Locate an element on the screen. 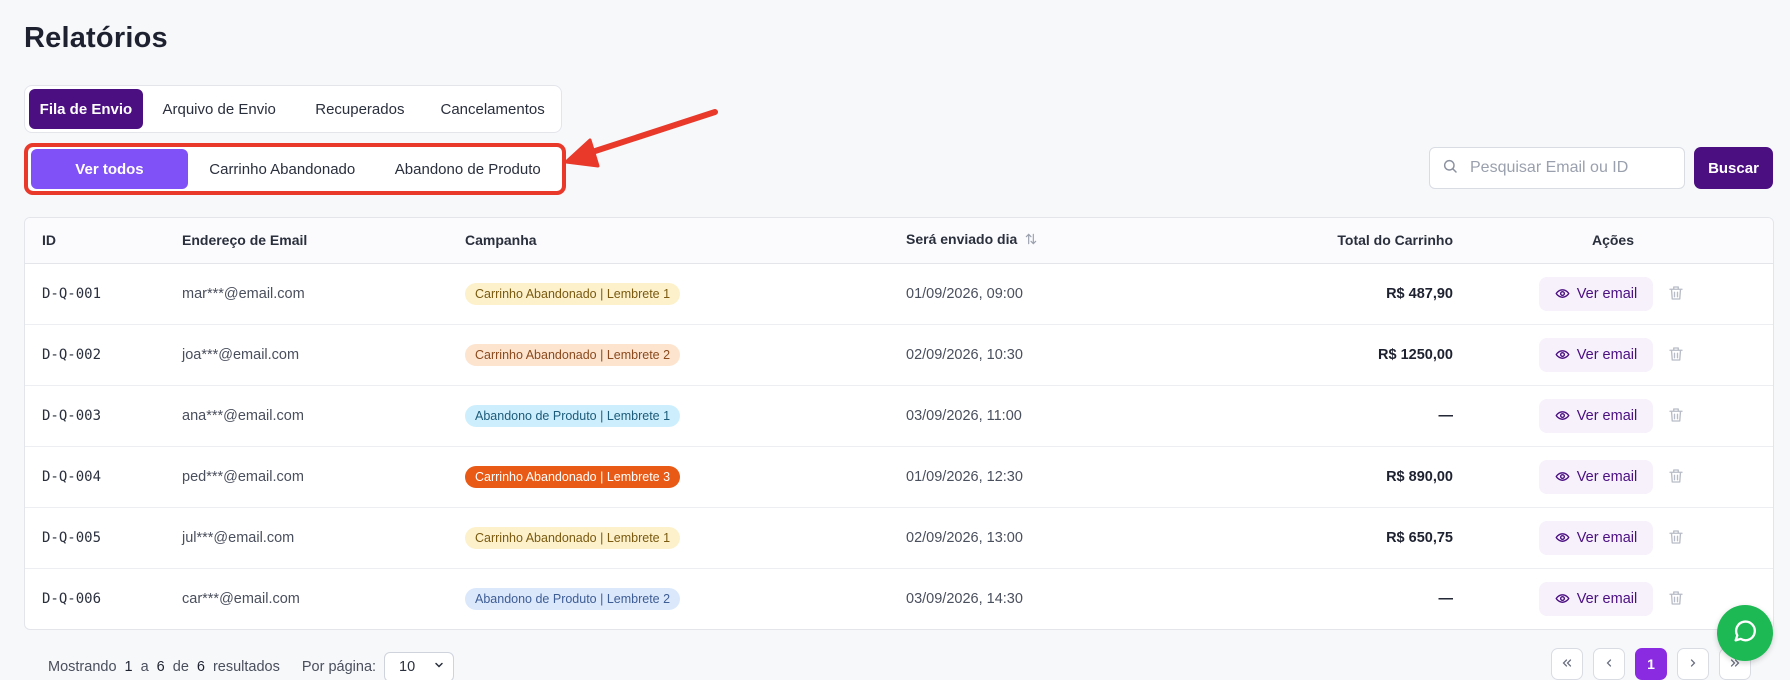 The image size is (1790, 680). row-campaign-cell: Carrinho Abandonado | Lembrete 2 is located at coordinates (685, 354).